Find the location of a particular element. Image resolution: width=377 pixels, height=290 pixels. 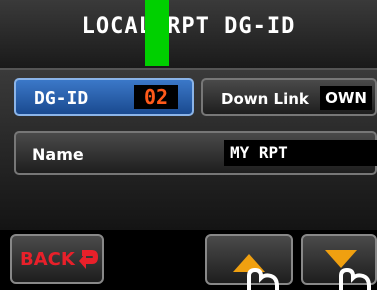

name-label: Name is located at coordinates (58, 154).